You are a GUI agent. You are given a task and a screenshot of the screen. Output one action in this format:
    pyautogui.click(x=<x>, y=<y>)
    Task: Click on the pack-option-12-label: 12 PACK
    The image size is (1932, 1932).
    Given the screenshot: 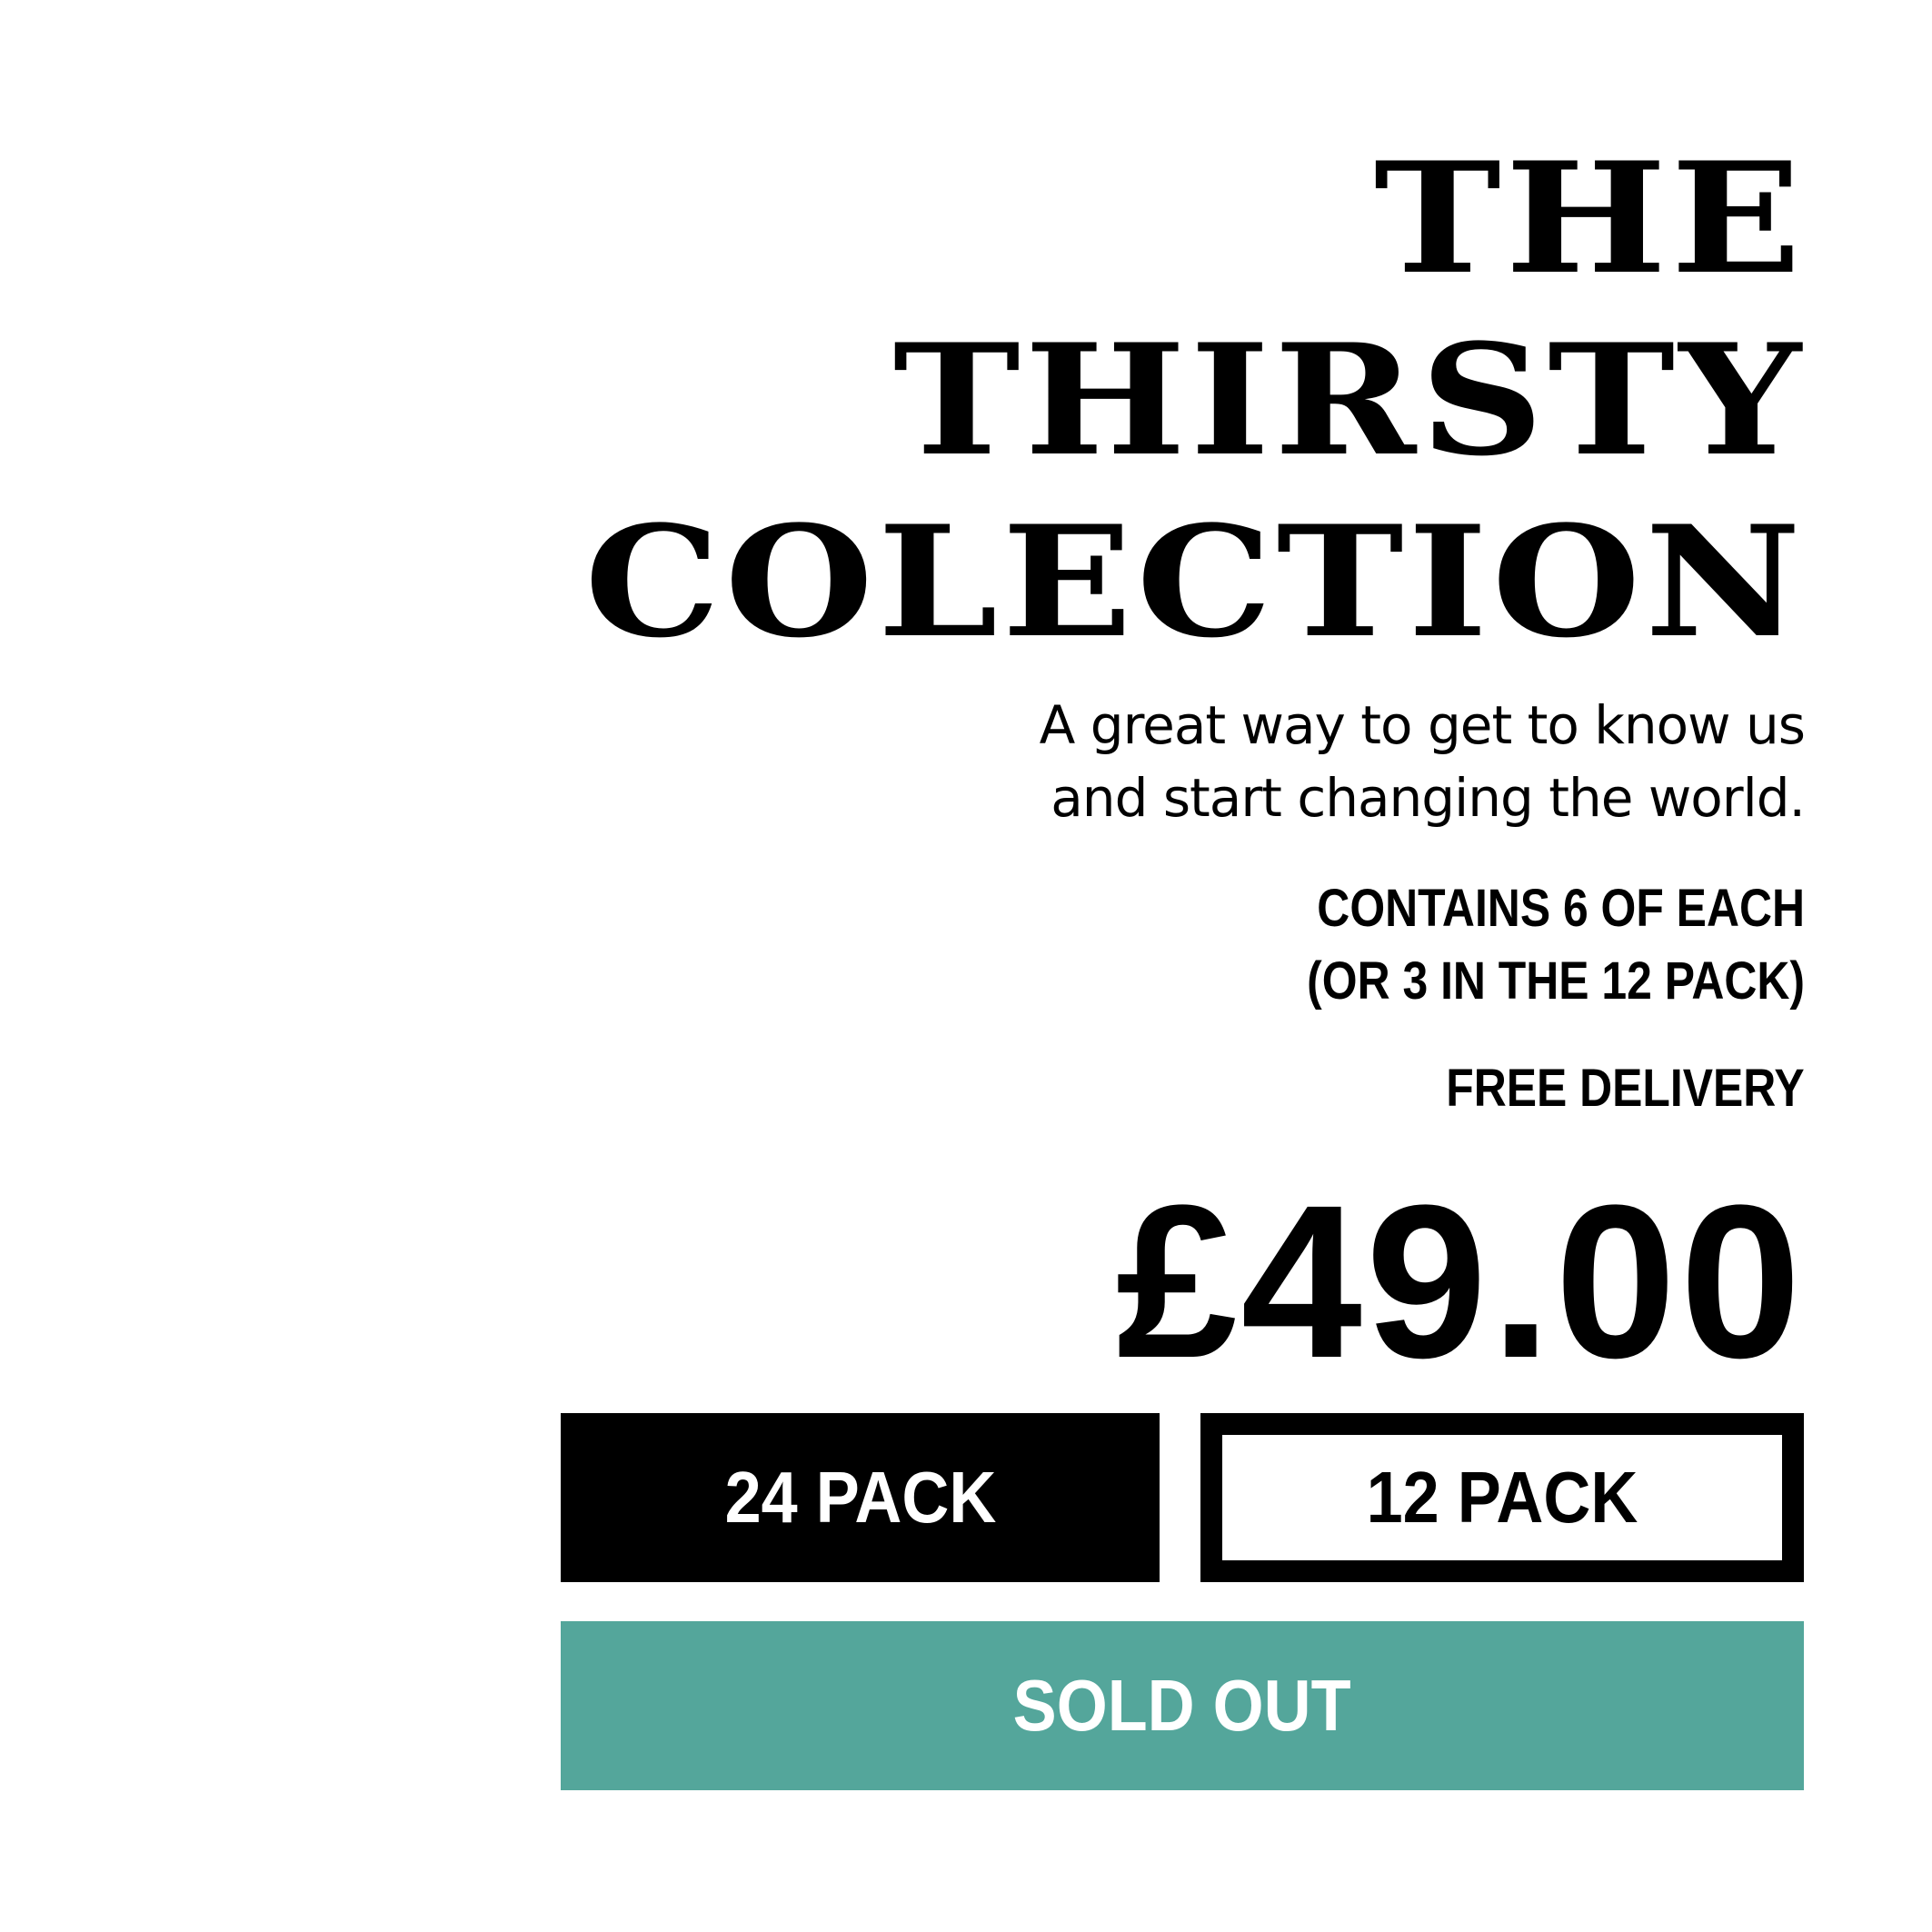 What is the action you would take?
    pyautogui.click(x=1502, y=1497)
    